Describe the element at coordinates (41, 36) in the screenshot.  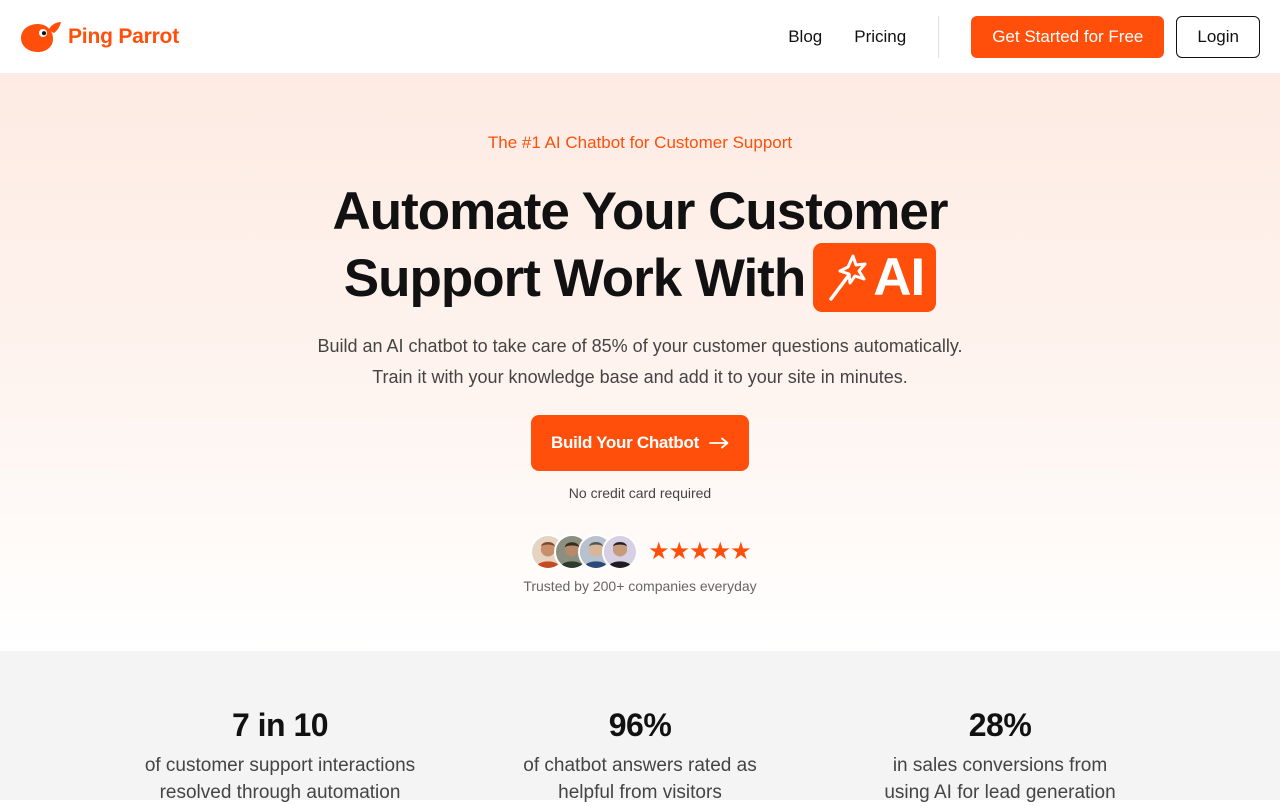
I see `parrot-logo-icon` at that location.